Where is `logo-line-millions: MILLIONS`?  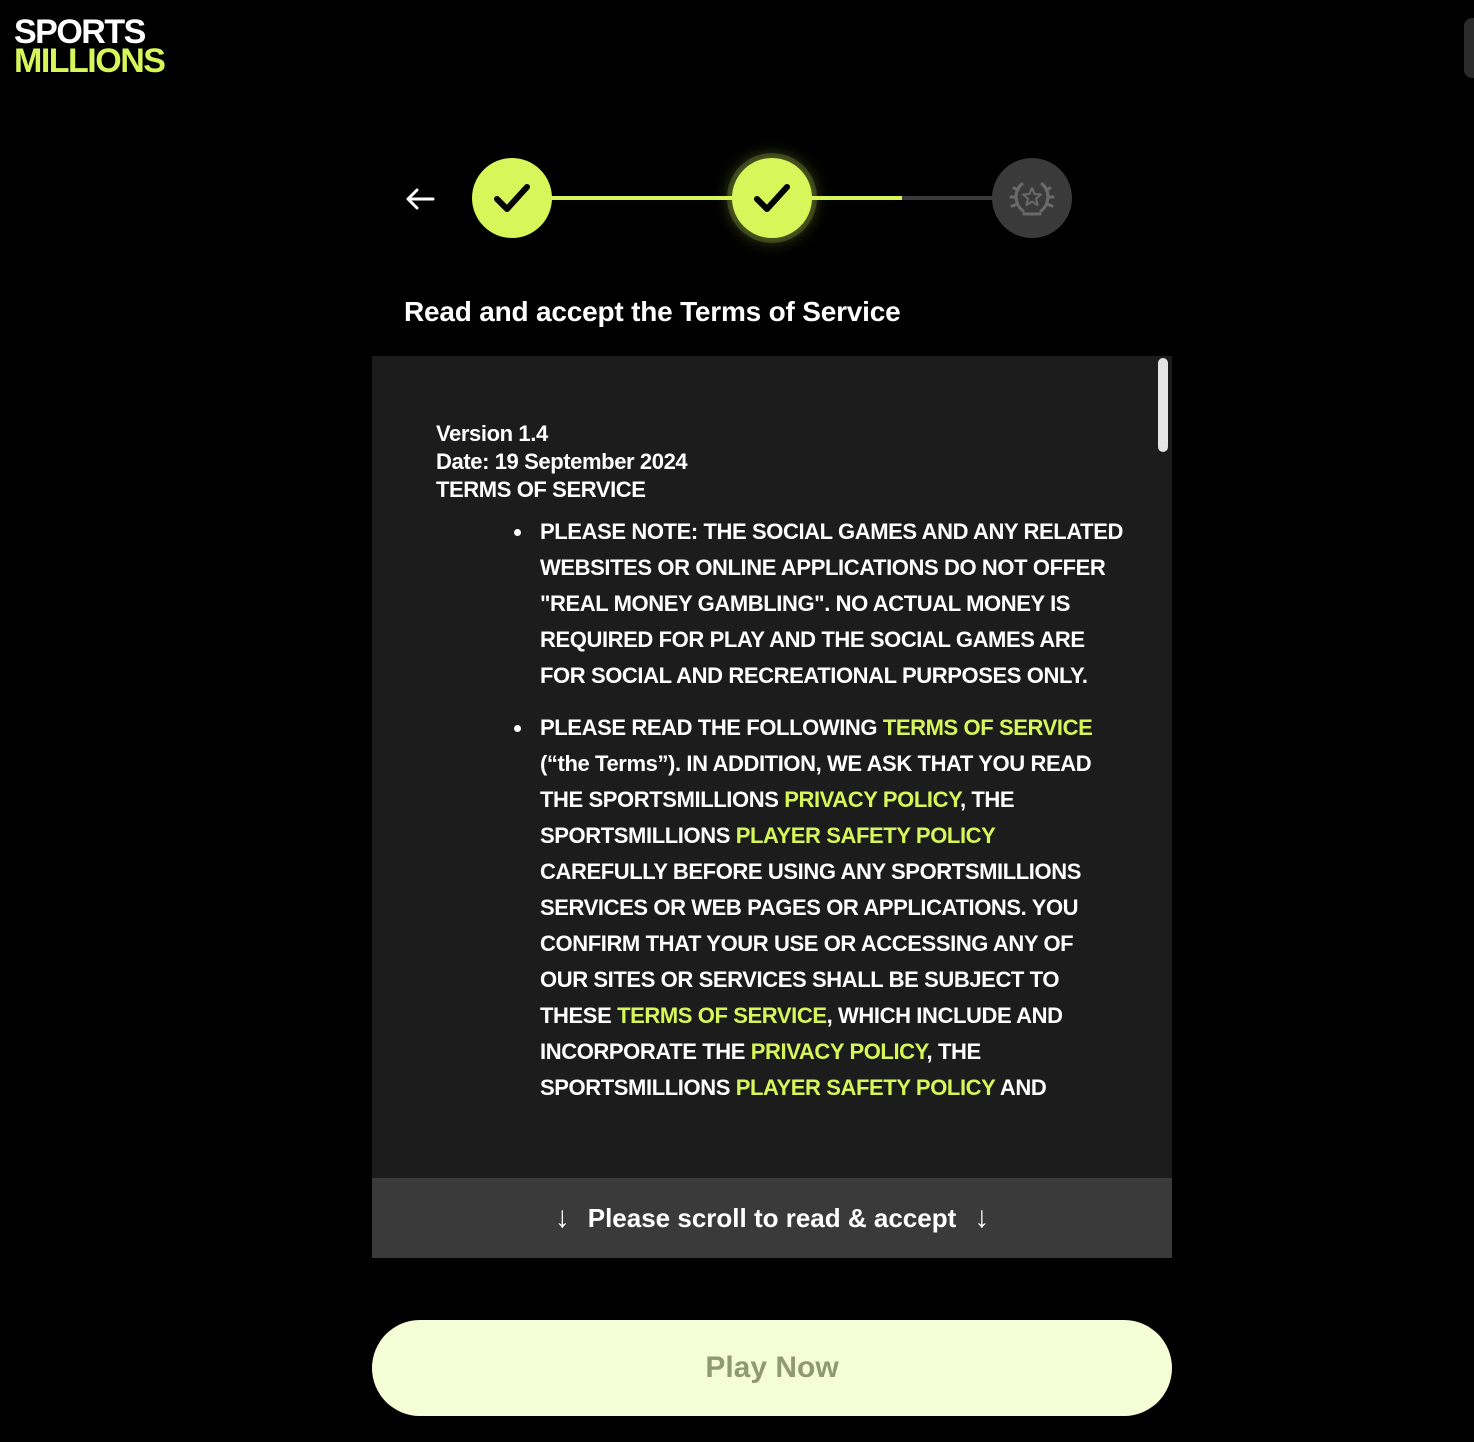 logo-line-millions: MILLIONS is located at coordinates (90, 61).